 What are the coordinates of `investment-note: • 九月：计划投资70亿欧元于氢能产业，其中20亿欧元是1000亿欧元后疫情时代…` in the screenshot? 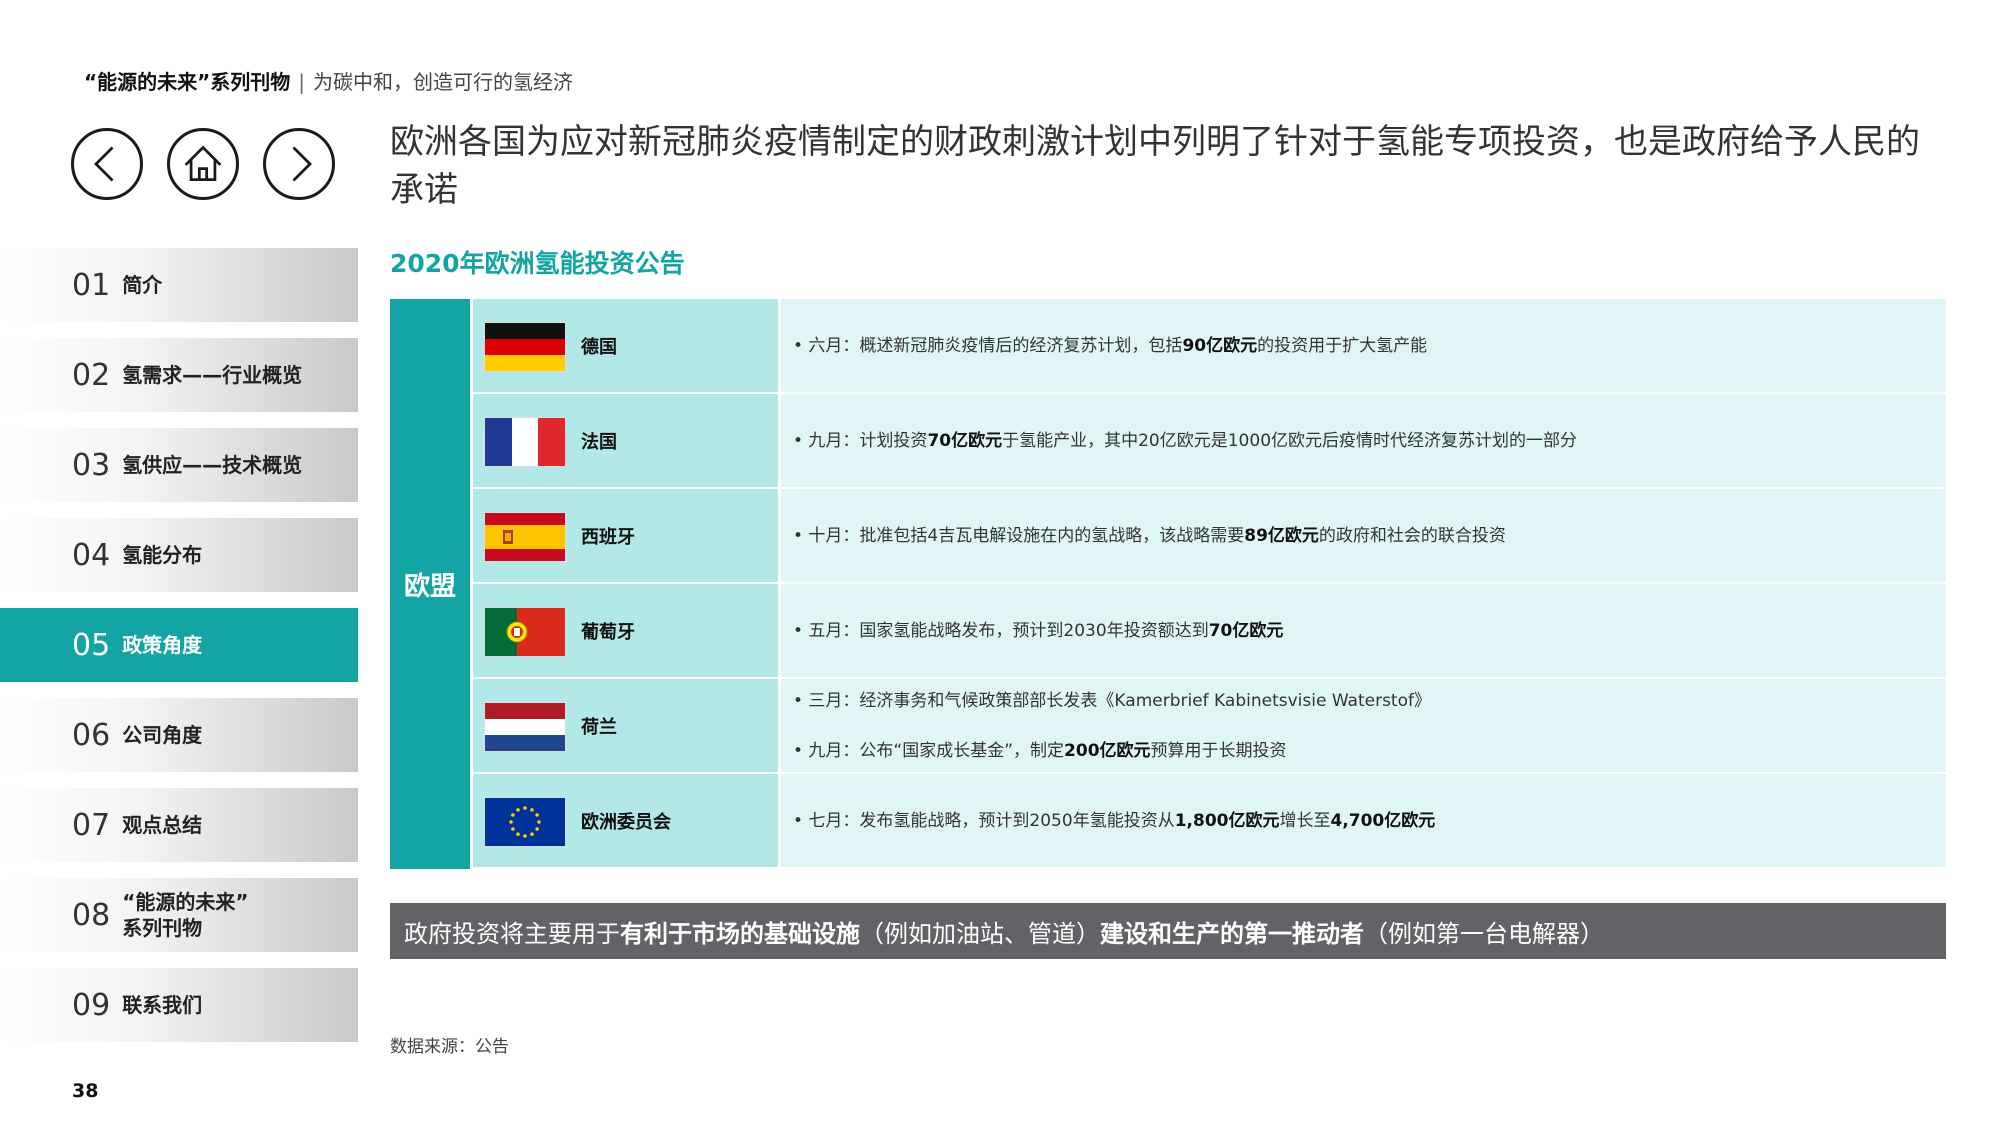 It's located at (1369, 441).